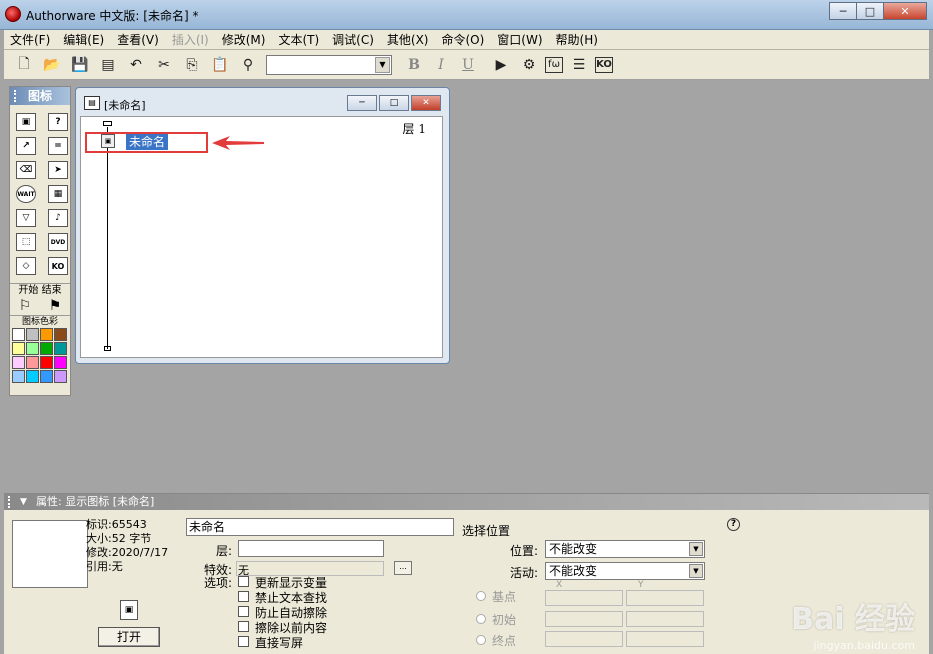 This screenshot has width=933, height=654. Describe the element at coordinates (52, 65) in the screenshot. I see `open-file-icon: 📂` at that location.